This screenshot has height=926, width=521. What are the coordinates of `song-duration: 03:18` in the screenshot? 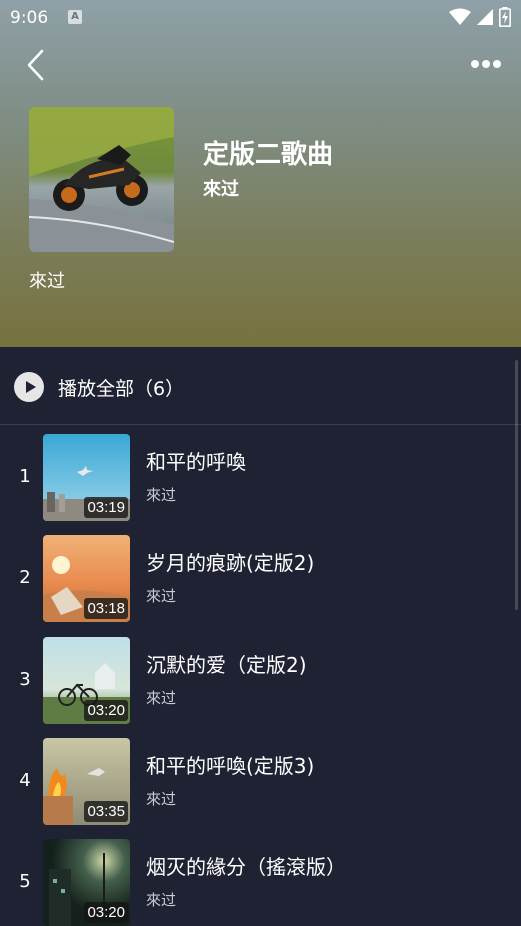 It's located at (106, 609).